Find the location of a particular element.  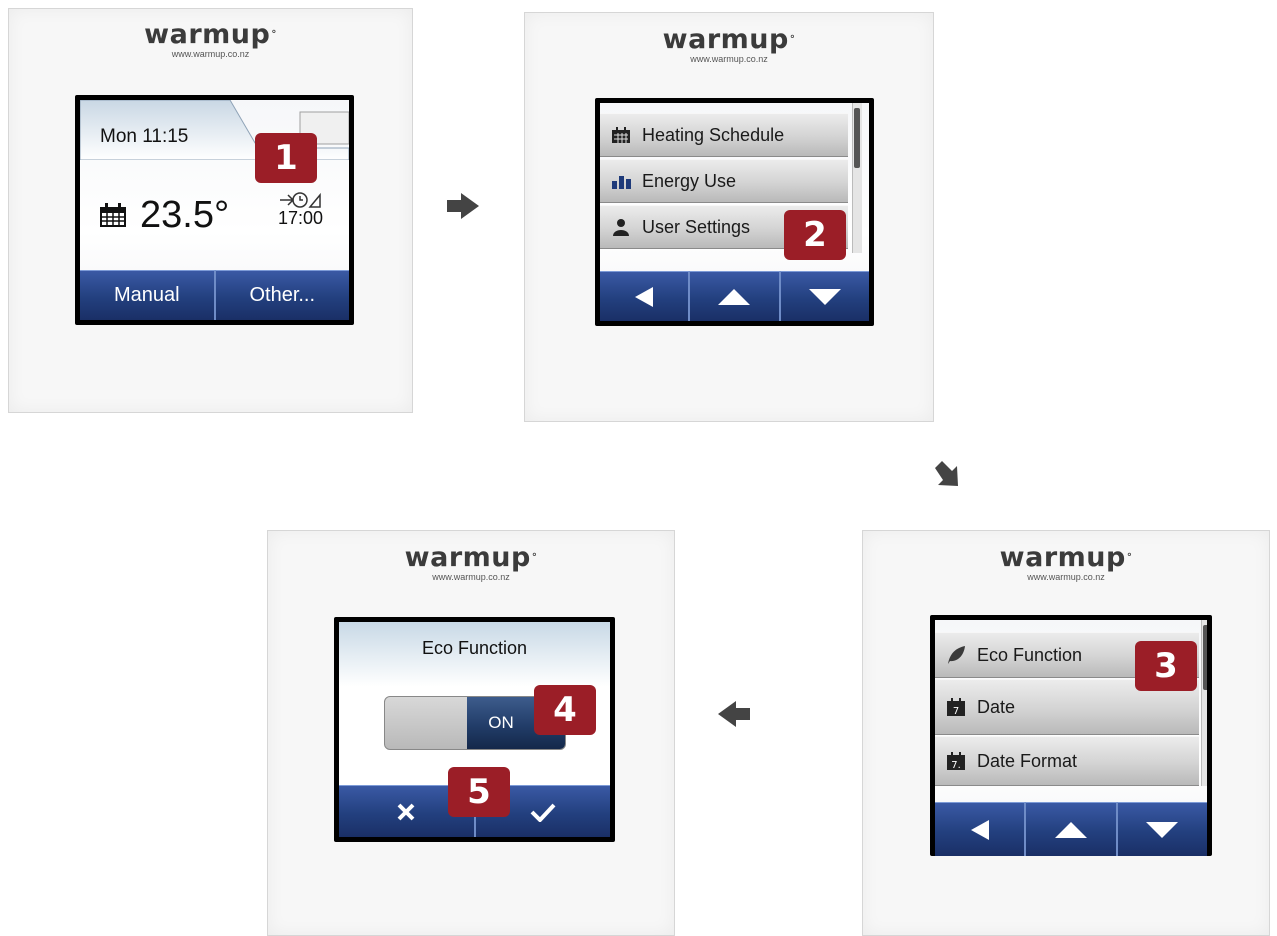

toggle-label: ON is located at coordinates (501, 722).